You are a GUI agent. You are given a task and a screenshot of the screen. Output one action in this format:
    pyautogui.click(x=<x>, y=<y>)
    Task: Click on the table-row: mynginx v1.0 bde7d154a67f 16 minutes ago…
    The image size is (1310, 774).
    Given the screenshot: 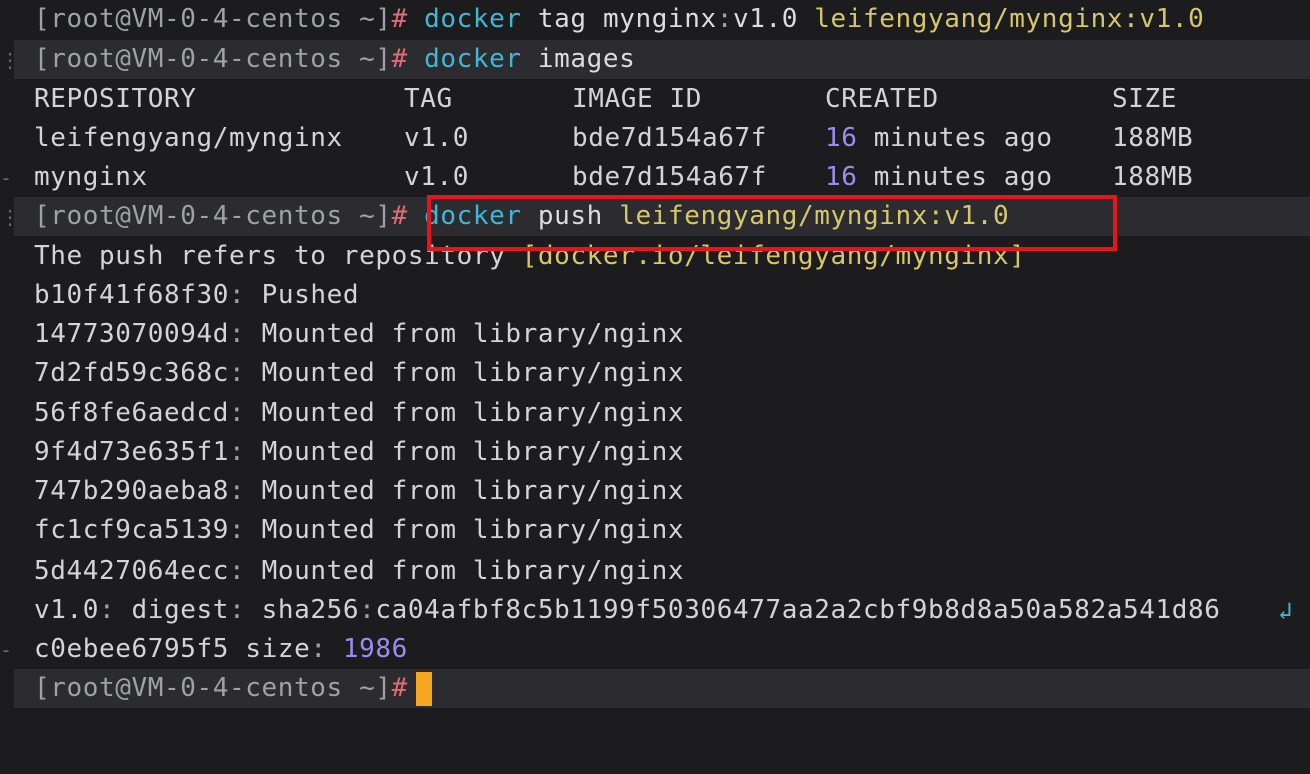 What is the action you would take?
    pyautogui.click(x=659, y=177)
    